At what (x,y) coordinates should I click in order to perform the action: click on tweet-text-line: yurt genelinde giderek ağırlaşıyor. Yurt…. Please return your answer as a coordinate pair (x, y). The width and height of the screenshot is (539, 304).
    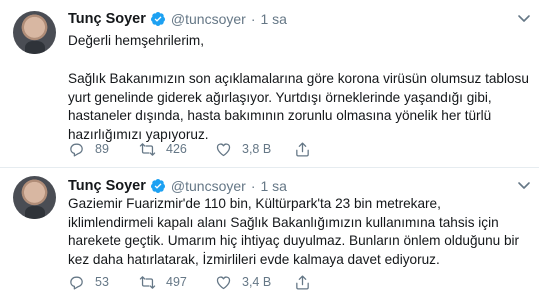
    Looking at the image, I should click on (280, 97).